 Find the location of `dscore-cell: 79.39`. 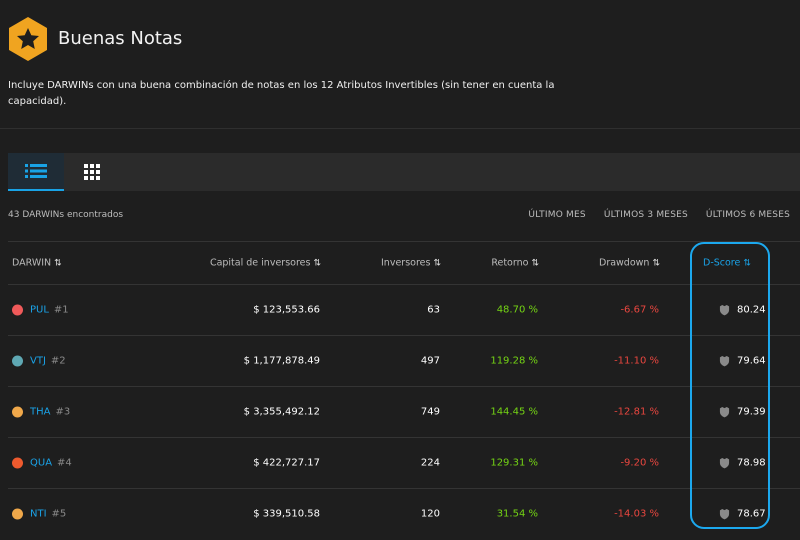

dscore-cell: 79.39 is located at coordinates (742, 412).